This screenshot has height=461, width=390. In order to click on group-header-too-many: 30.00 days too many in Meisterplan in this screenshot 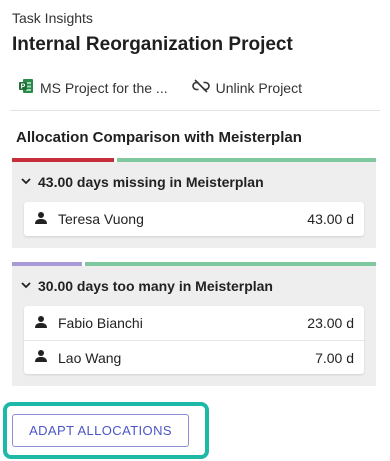, I will do `click(194, 286)`.